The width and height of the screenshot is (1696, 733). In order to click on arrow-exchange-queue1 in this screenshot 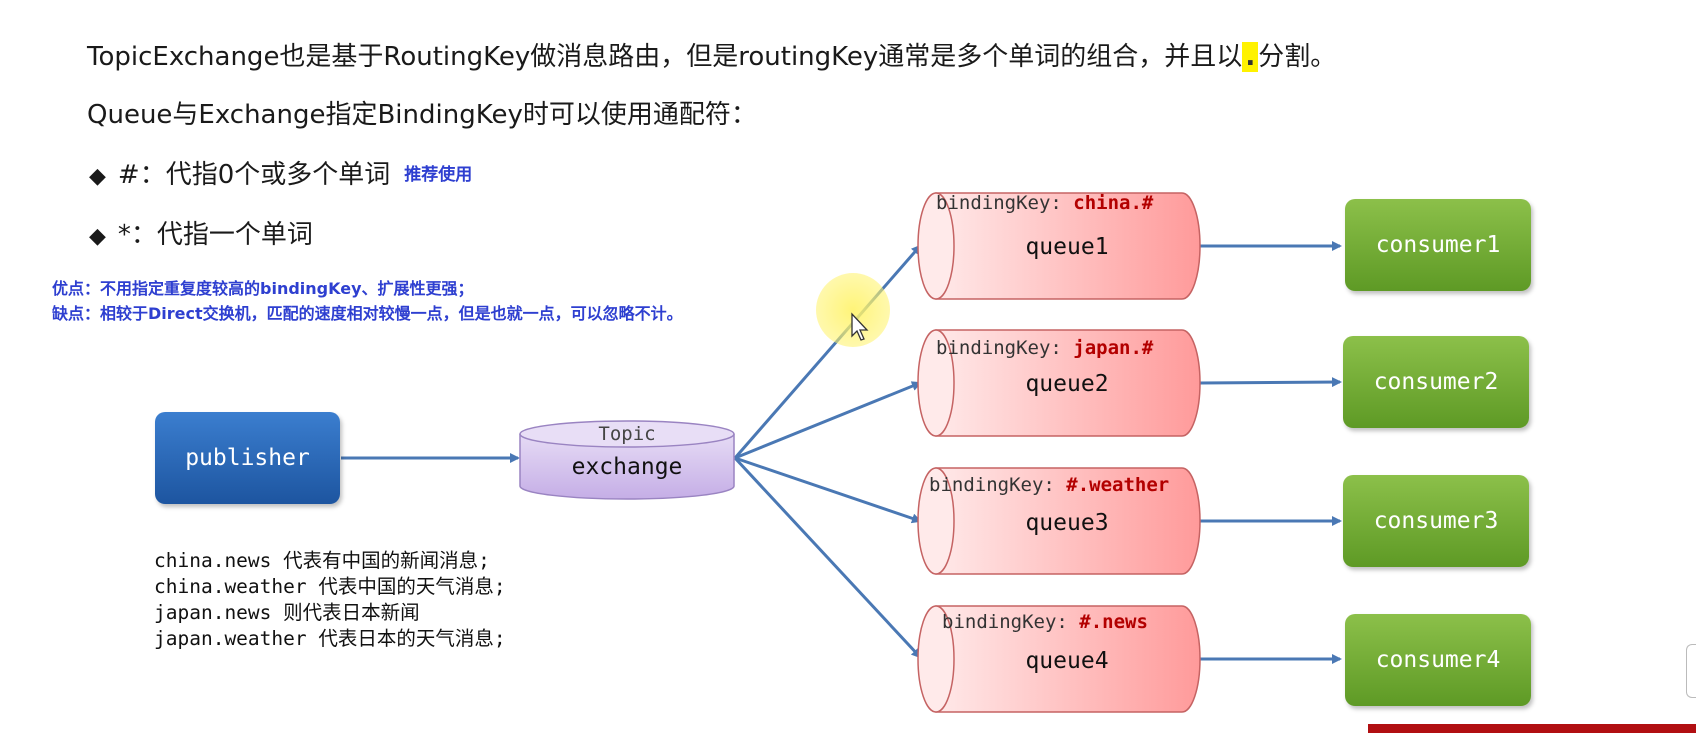, I will do `click(827, 351)`.